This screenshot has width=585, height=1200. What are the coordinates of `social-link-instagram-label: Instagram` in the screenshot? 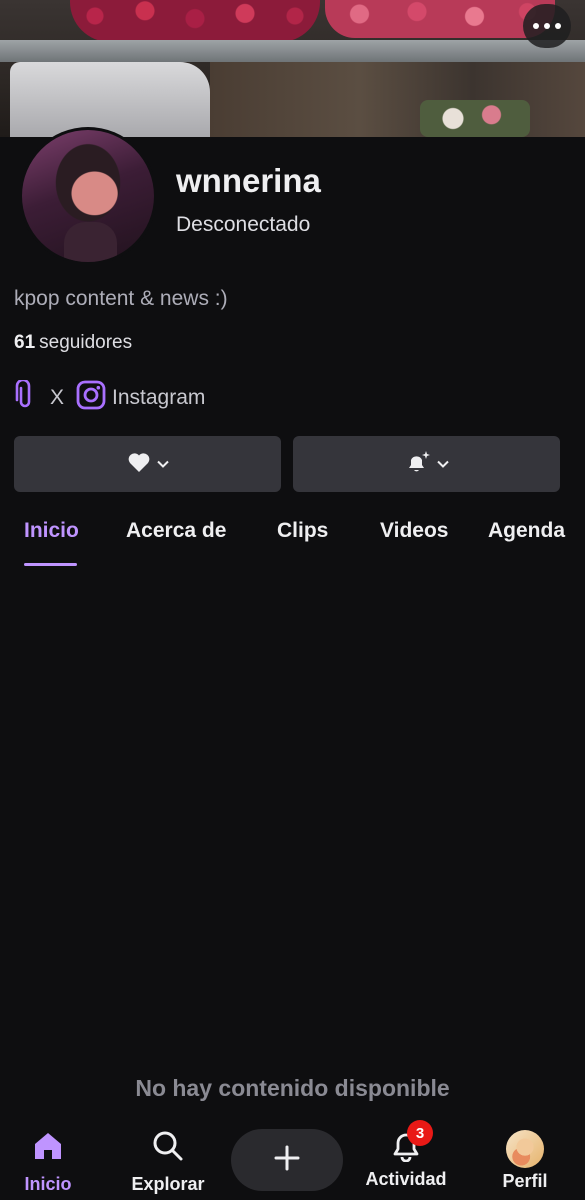 It's located at (159, 397).